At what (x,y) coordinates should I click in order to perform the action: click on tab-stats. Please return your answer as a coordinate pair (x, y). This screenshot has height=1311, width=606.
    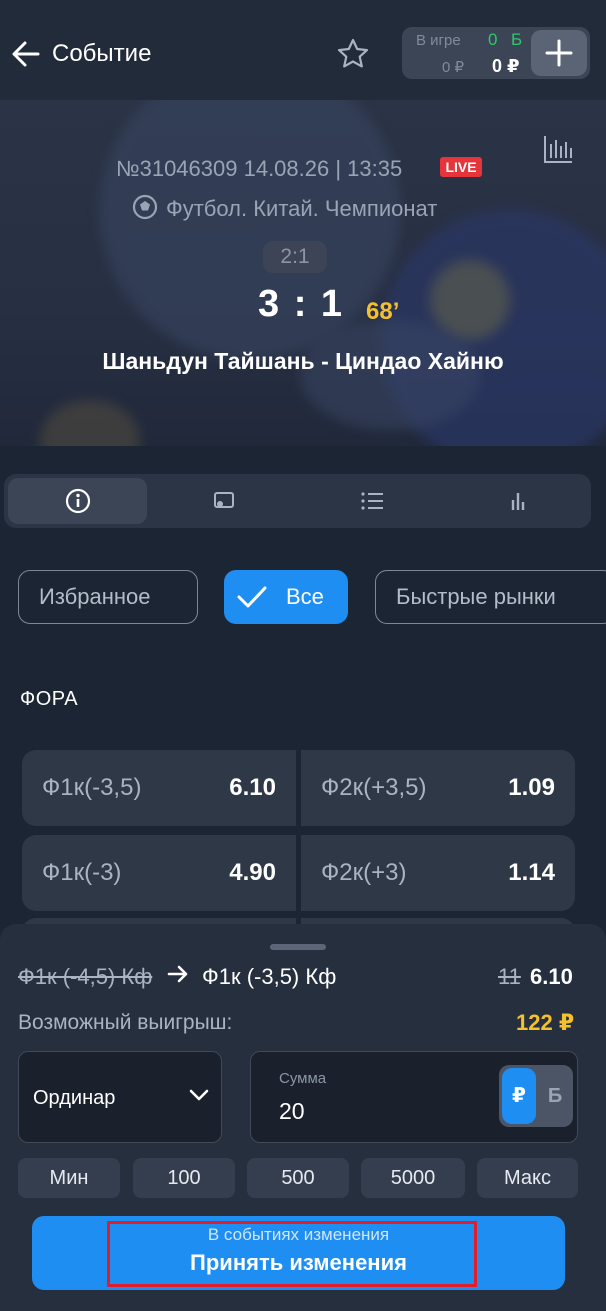
    Looking at the image, I should click on (518, 501).